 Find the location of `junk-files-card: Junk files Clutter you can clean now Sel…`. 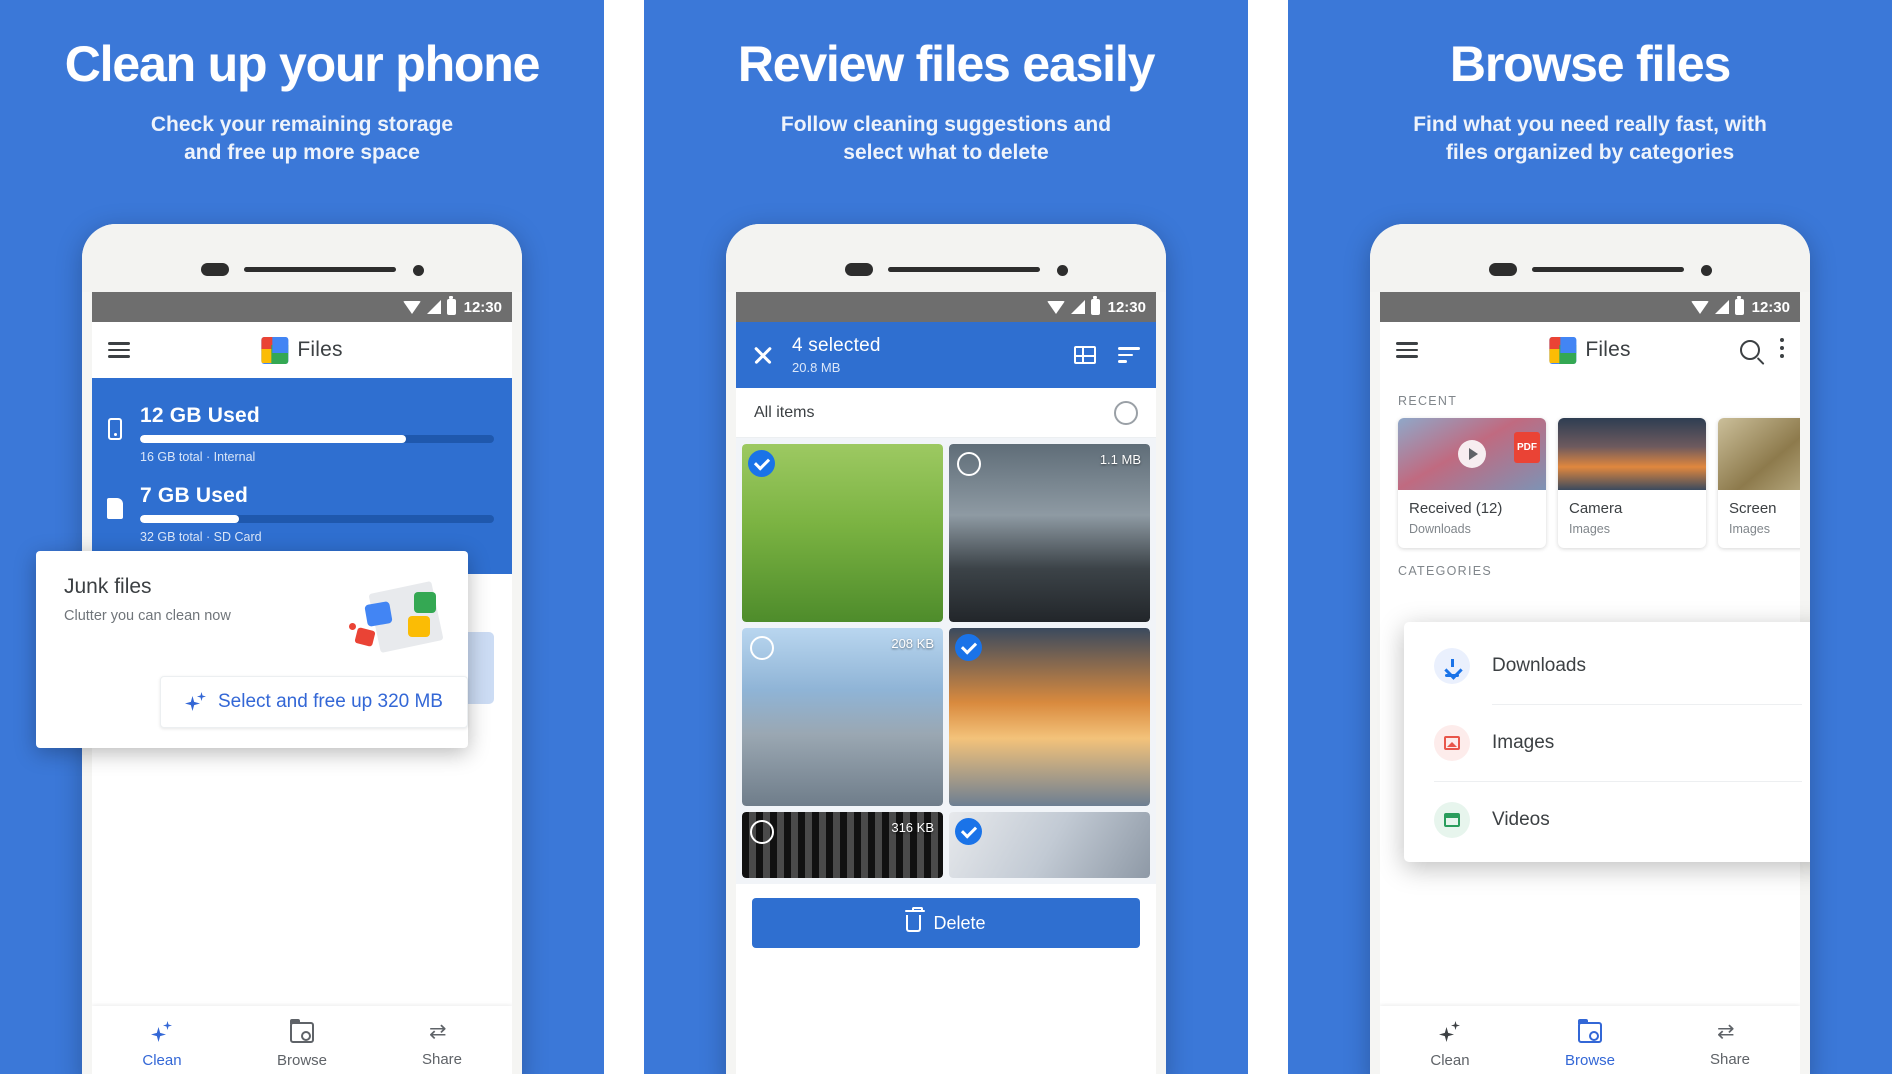

junk-files-card: Junk files Clutter you can clean now Sel… is located at coordinates (252, 649).